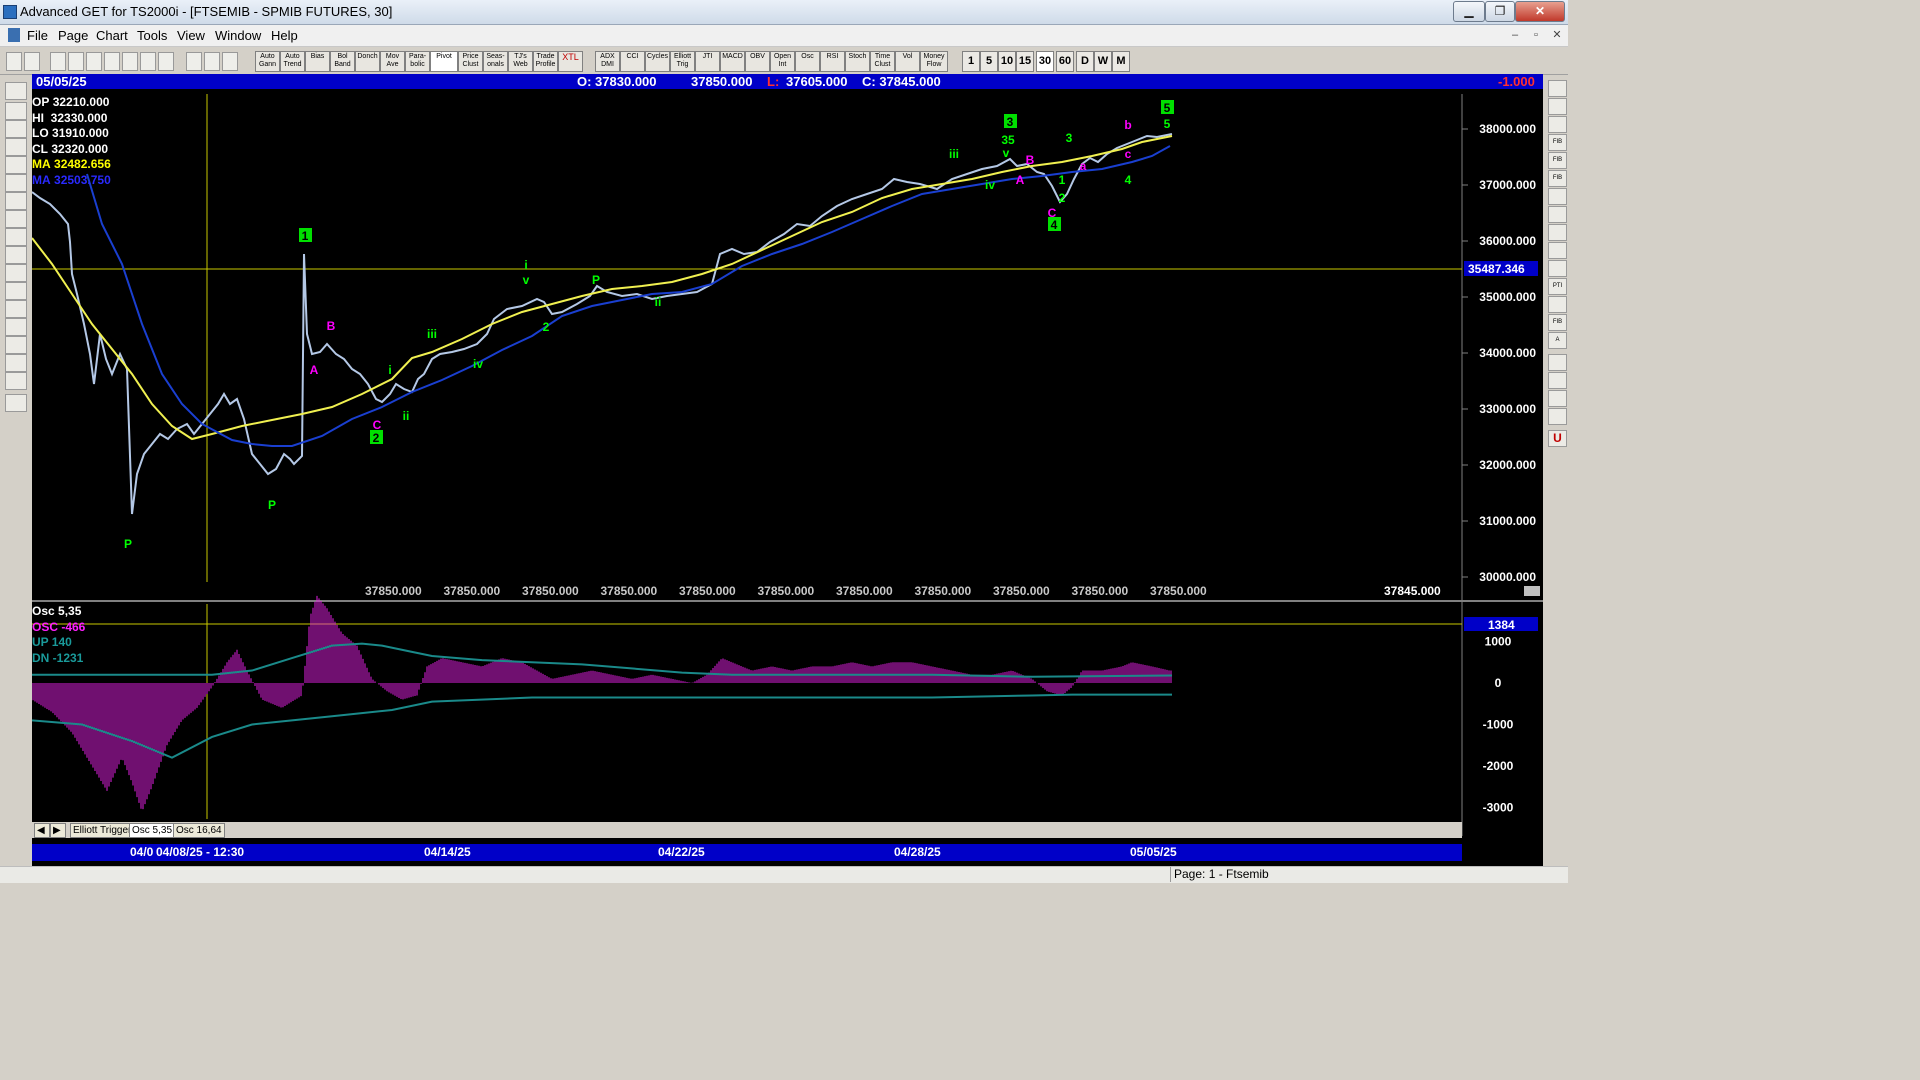 The image size is (1920, 1080). I want to click on compress-icon, so click(16, 255).